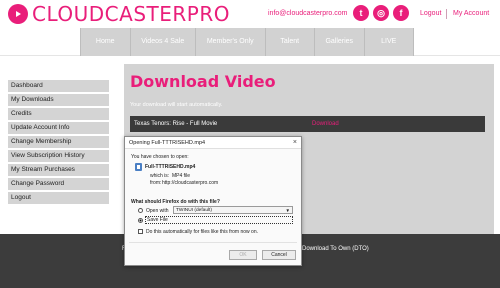 The height and width of the screenshot is (288, 500). I want to click on file-type-label: which is:, so click(160, 176).